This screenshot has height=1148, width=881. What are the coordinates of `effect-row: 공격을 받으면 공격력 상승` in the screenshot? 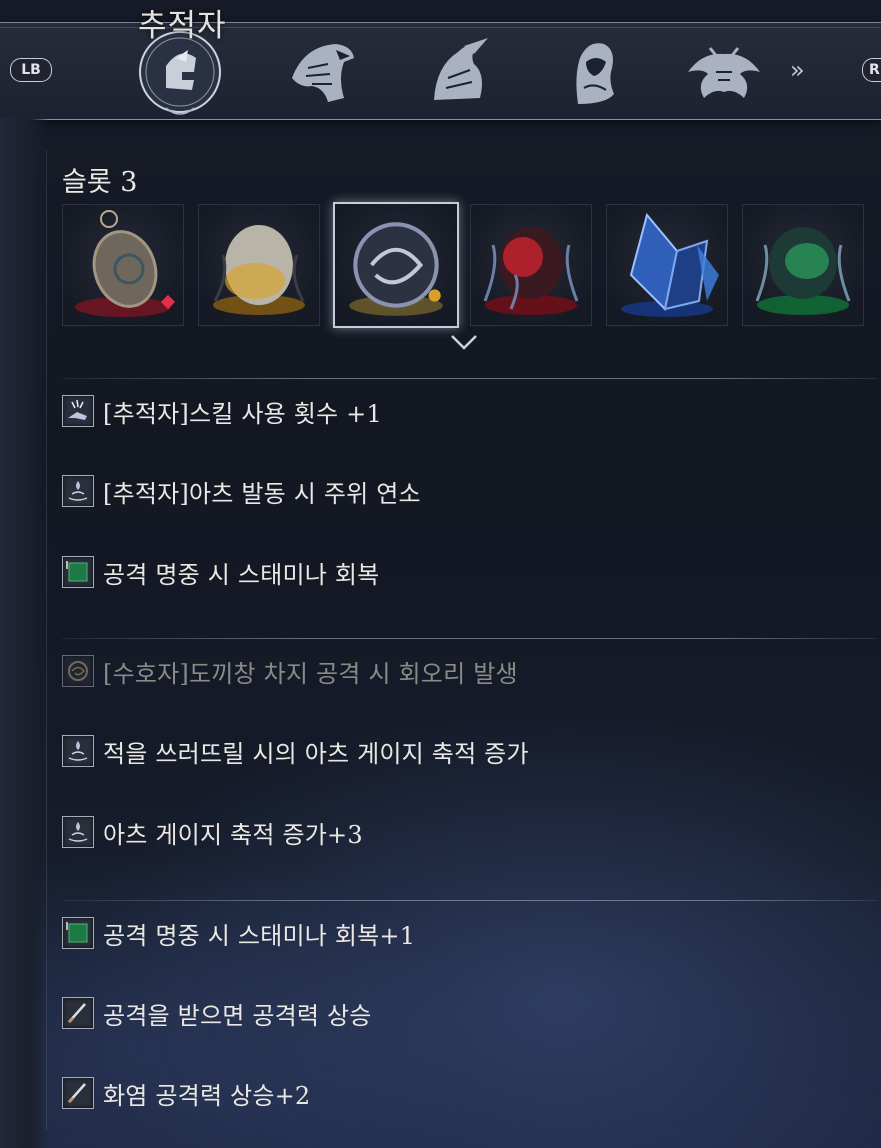 It's located at (217, 1013).